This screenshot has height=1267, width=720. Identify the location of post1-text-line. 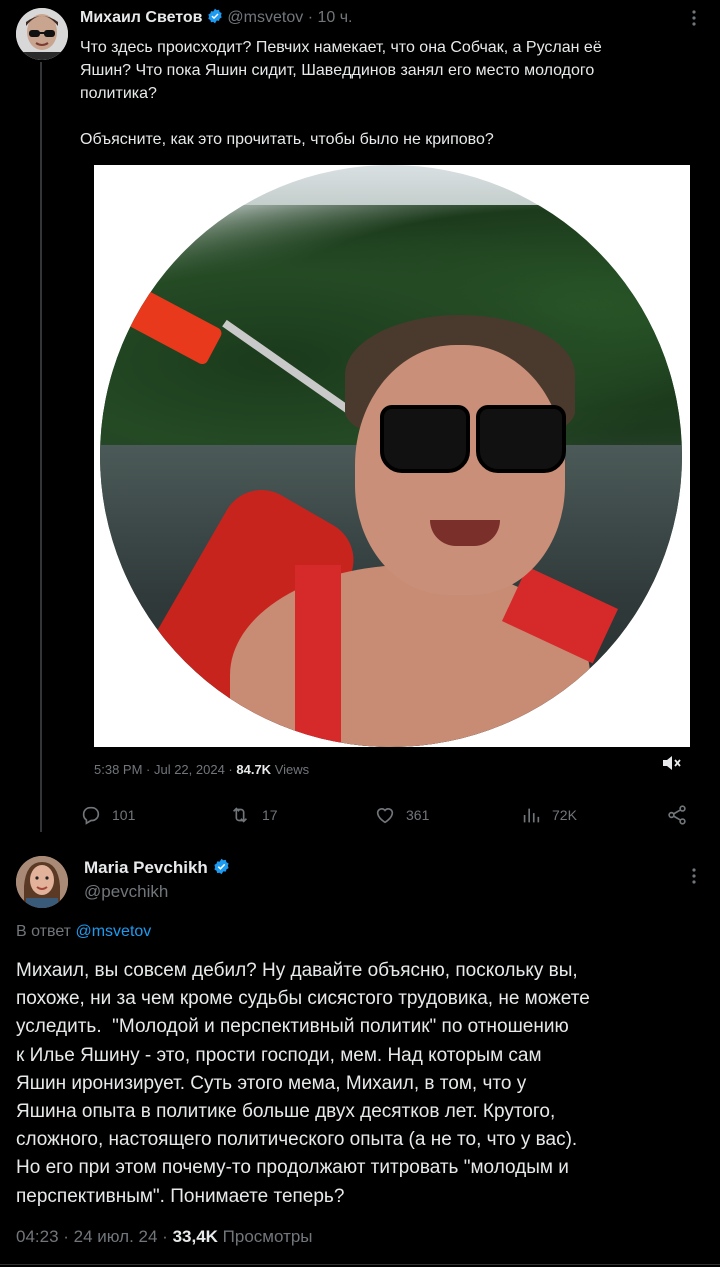
(385, 116).